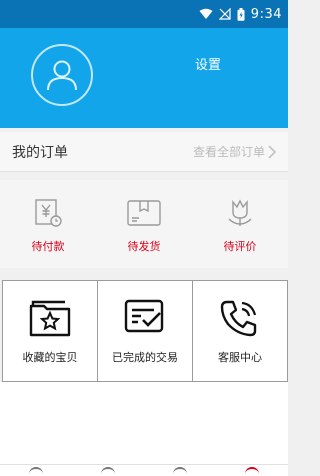  I want to click on customer-service-cell: 客服中心, so click(240, 331).